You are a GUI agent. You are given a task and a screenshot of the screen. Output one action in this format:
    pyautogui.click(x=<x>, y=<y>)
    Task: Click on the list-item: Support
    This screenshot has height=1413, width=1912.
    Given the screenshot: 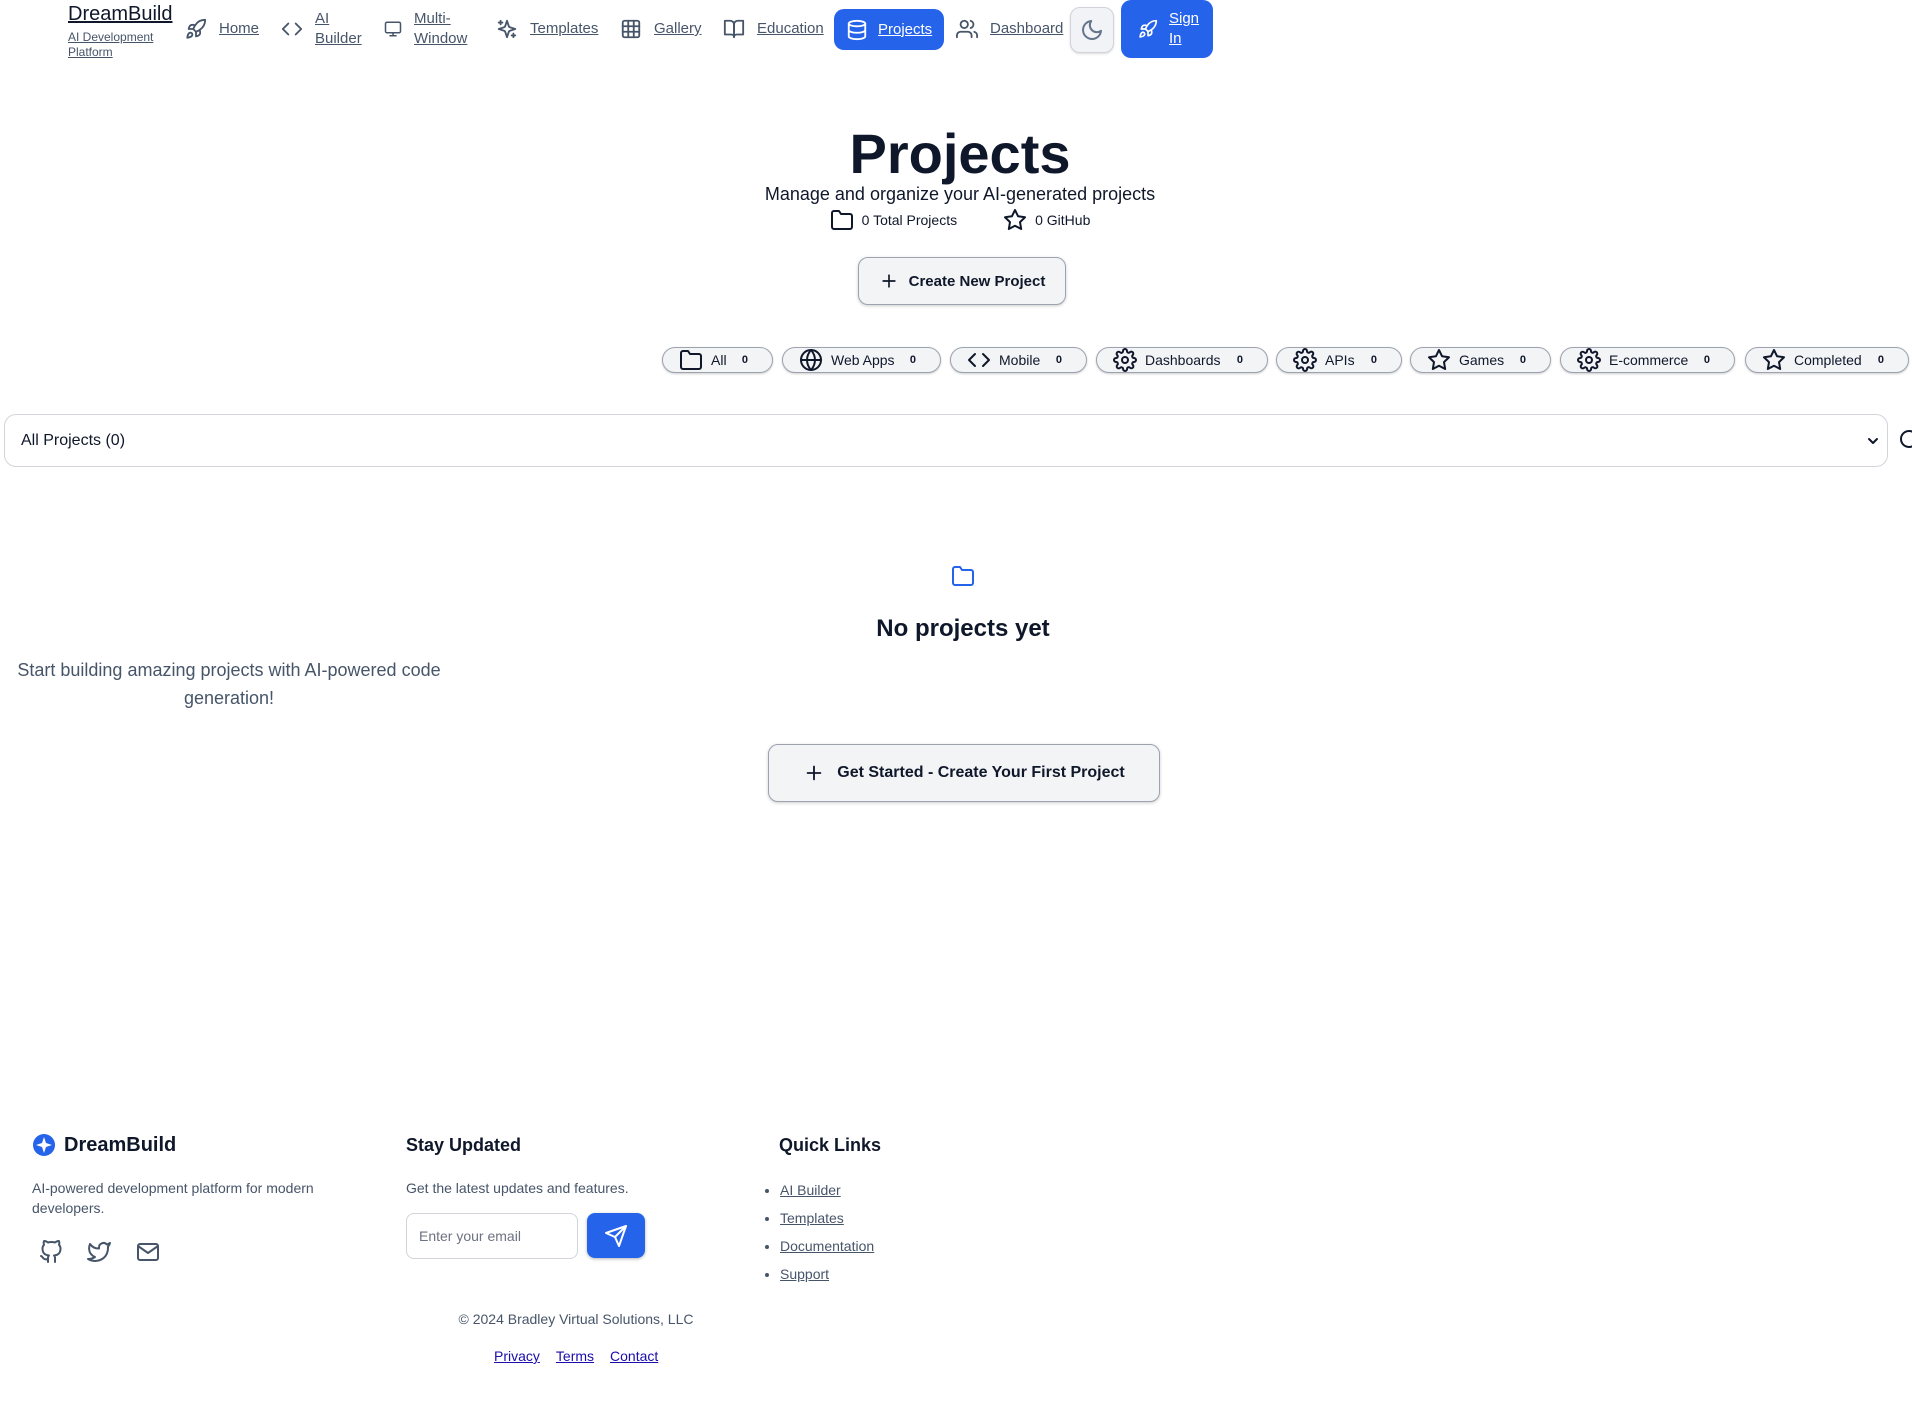 What is the action you would take?
    pyautogui.click(x=827, y=1274)
    